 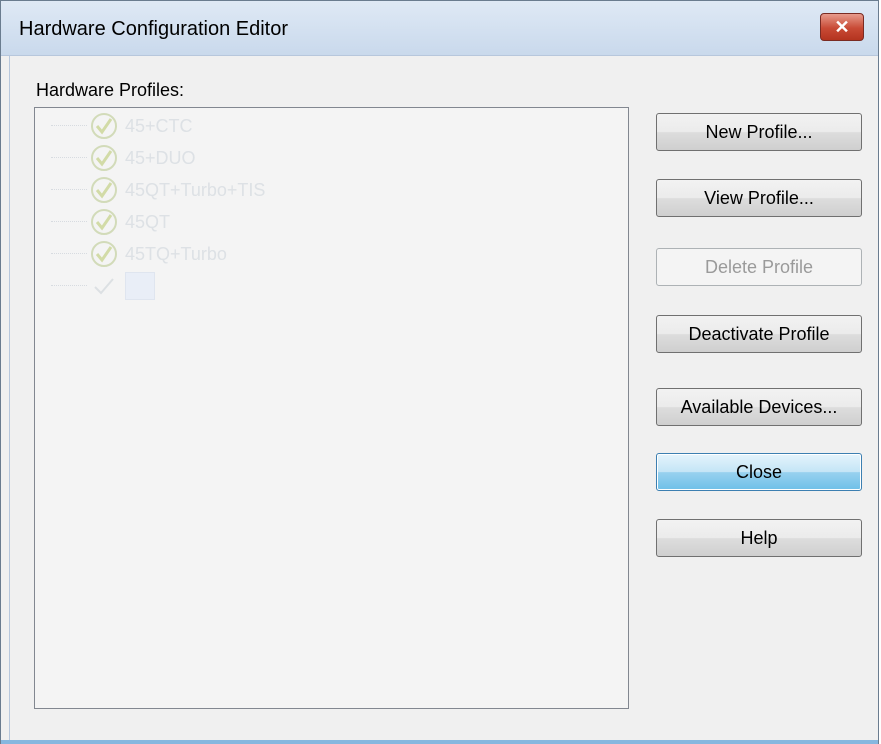 I want to click on deactivate-profile-button: Deactivate Profile, so click(x=759, y=334).